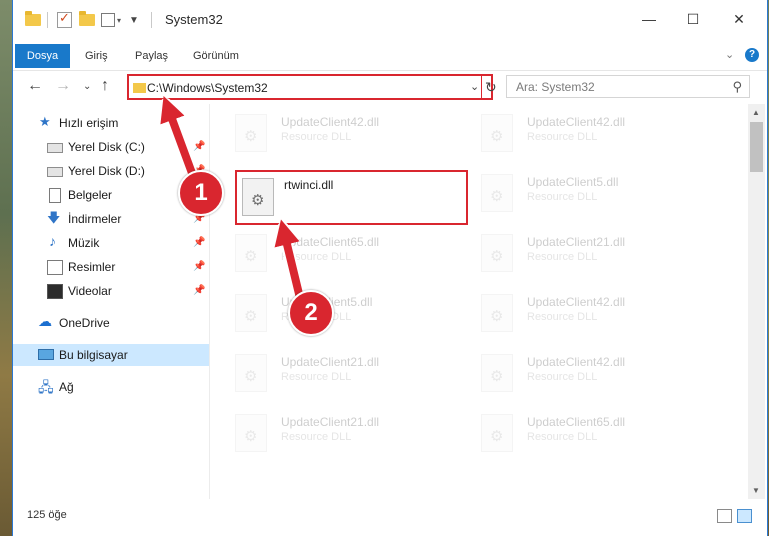 Image resolution: width=769 pixels, height=536 pixels. I want to click on drive-icon, so click(55, 172).